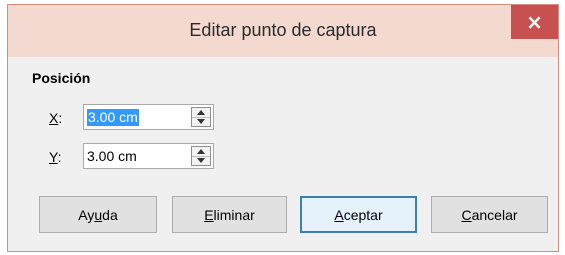 The width and height of the screenshot is (565, 255). Describe the element at coordinates (148, 156) in the screenshot. I see `y-spin-field: 3.00 cm` at that location.